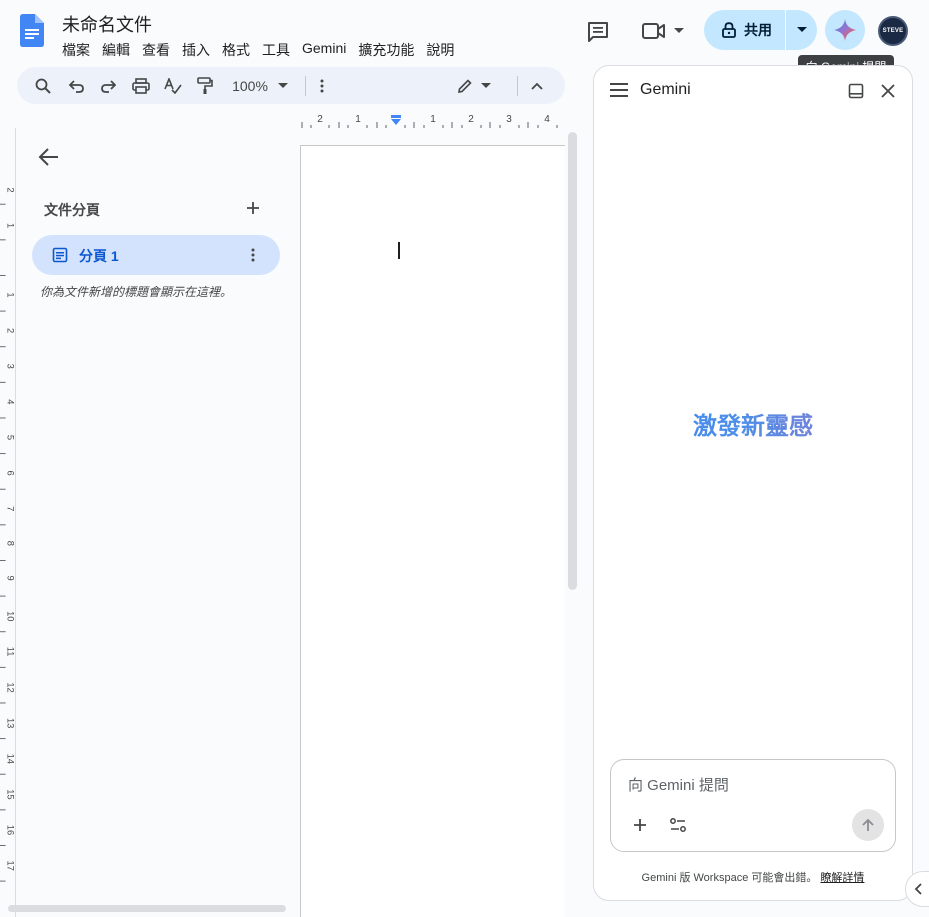 The width and height of the screenshot is (929, 917). I want to click on gemini-sparkle-icon, so click(845, 30).